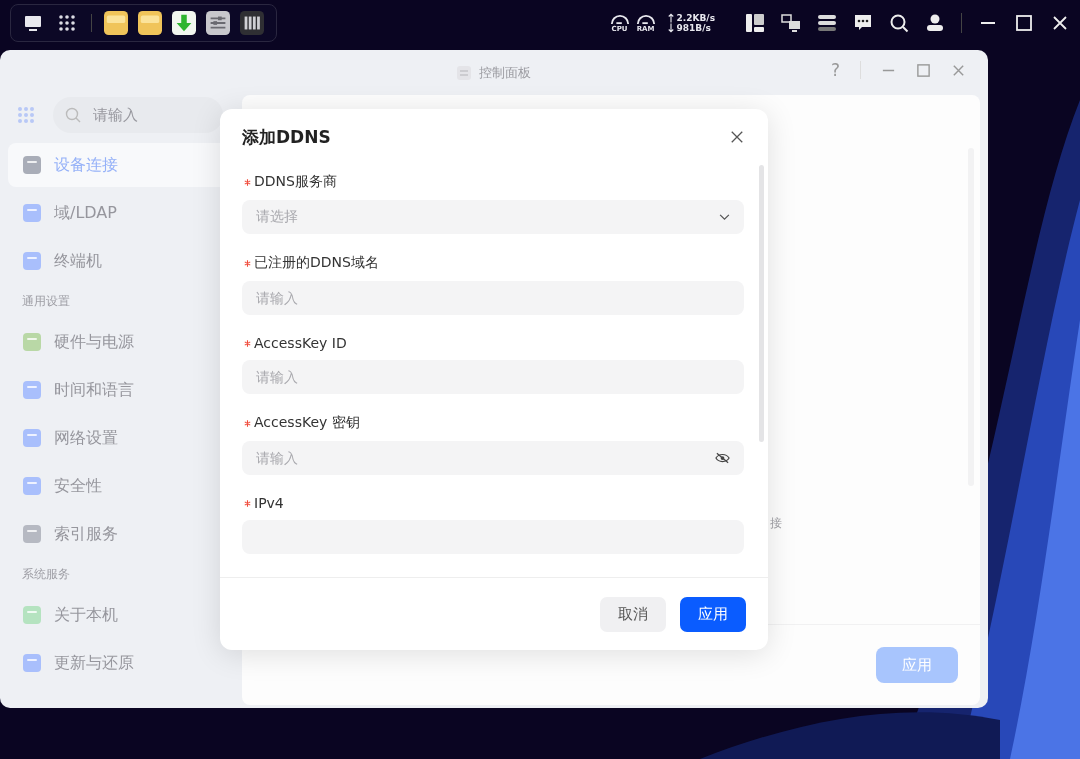  Describe the element at coordinates (737, 137) in the screenshot. I see `close-icon` at that location.